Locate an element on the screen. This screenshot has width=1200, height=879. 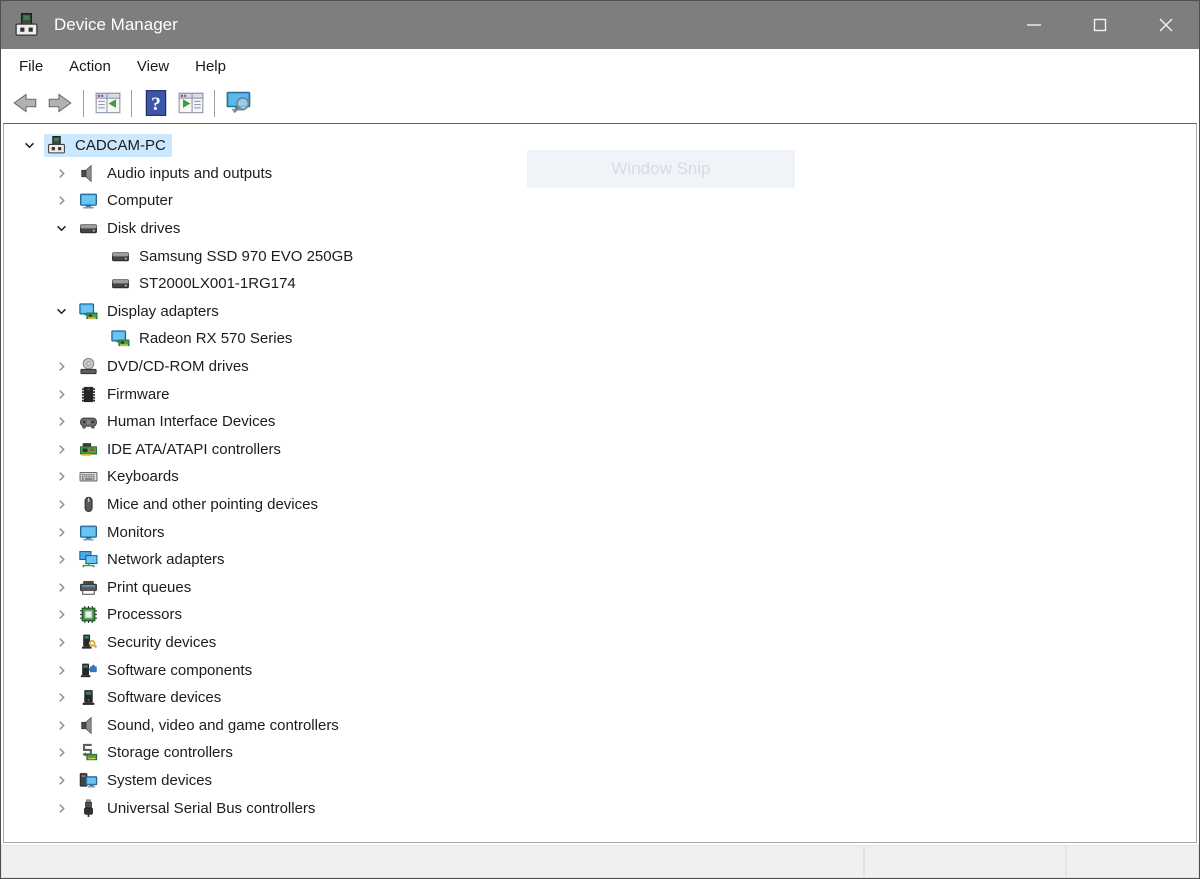
tree-item-body: System devices is located at coordinates (147, 780).